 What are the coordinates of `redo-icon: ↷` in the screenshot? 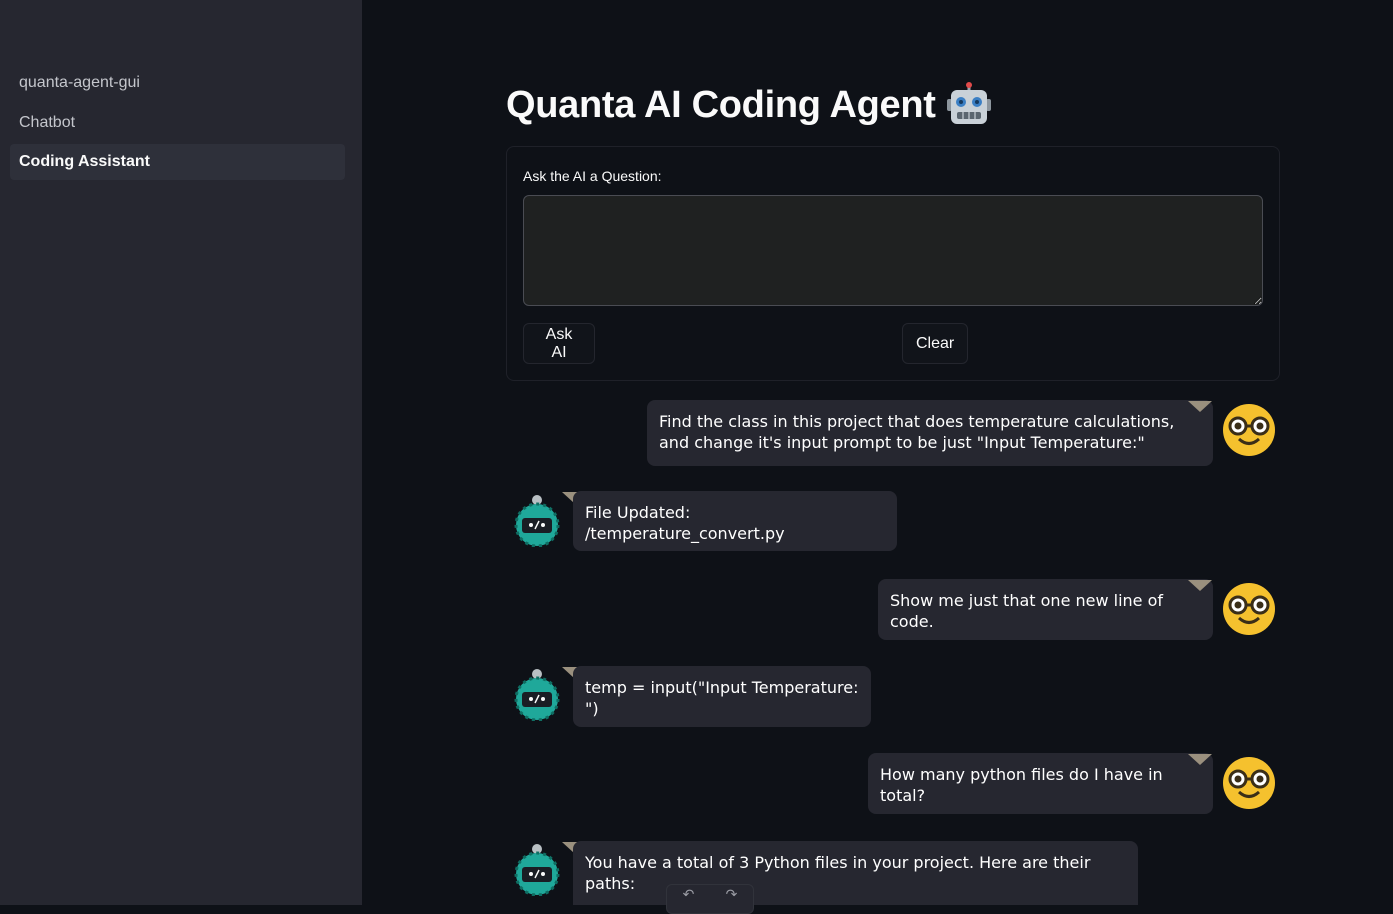 It's located at (732, 895).